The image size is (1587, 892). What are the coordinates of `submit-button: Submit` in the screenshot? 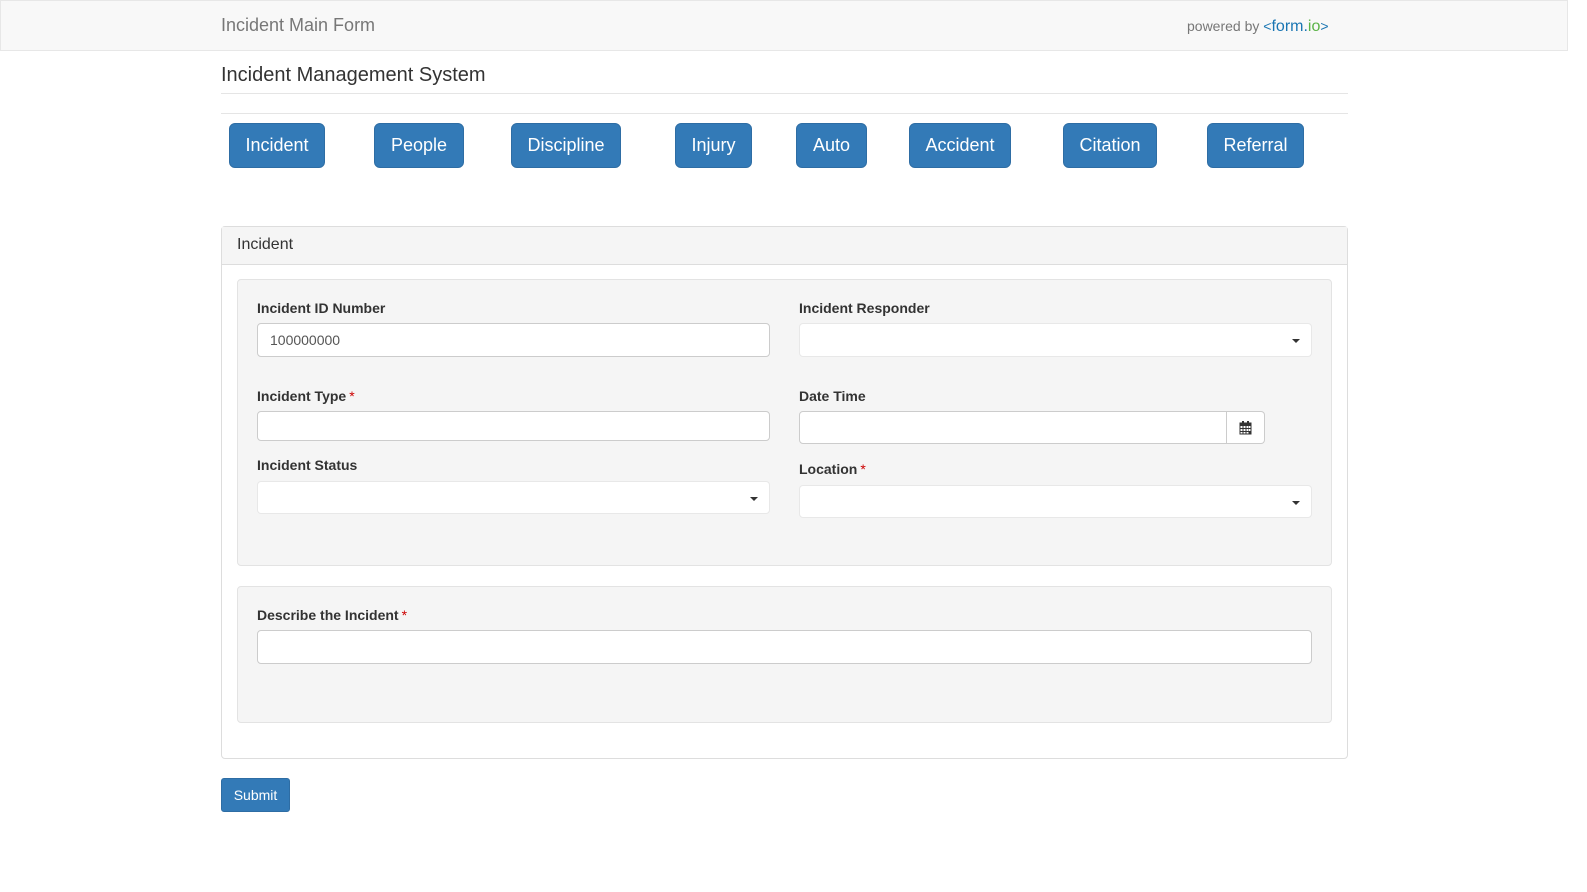 It's located at (255, 795).